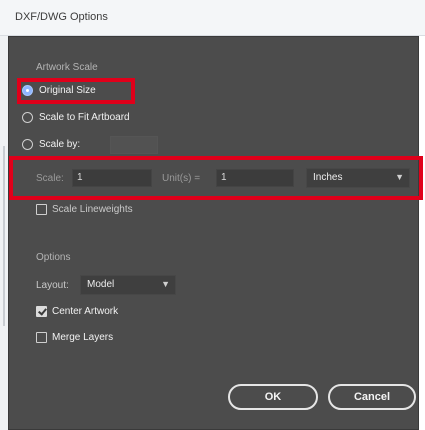  I want to click on layout-label: Layout:, so click(52, 285).